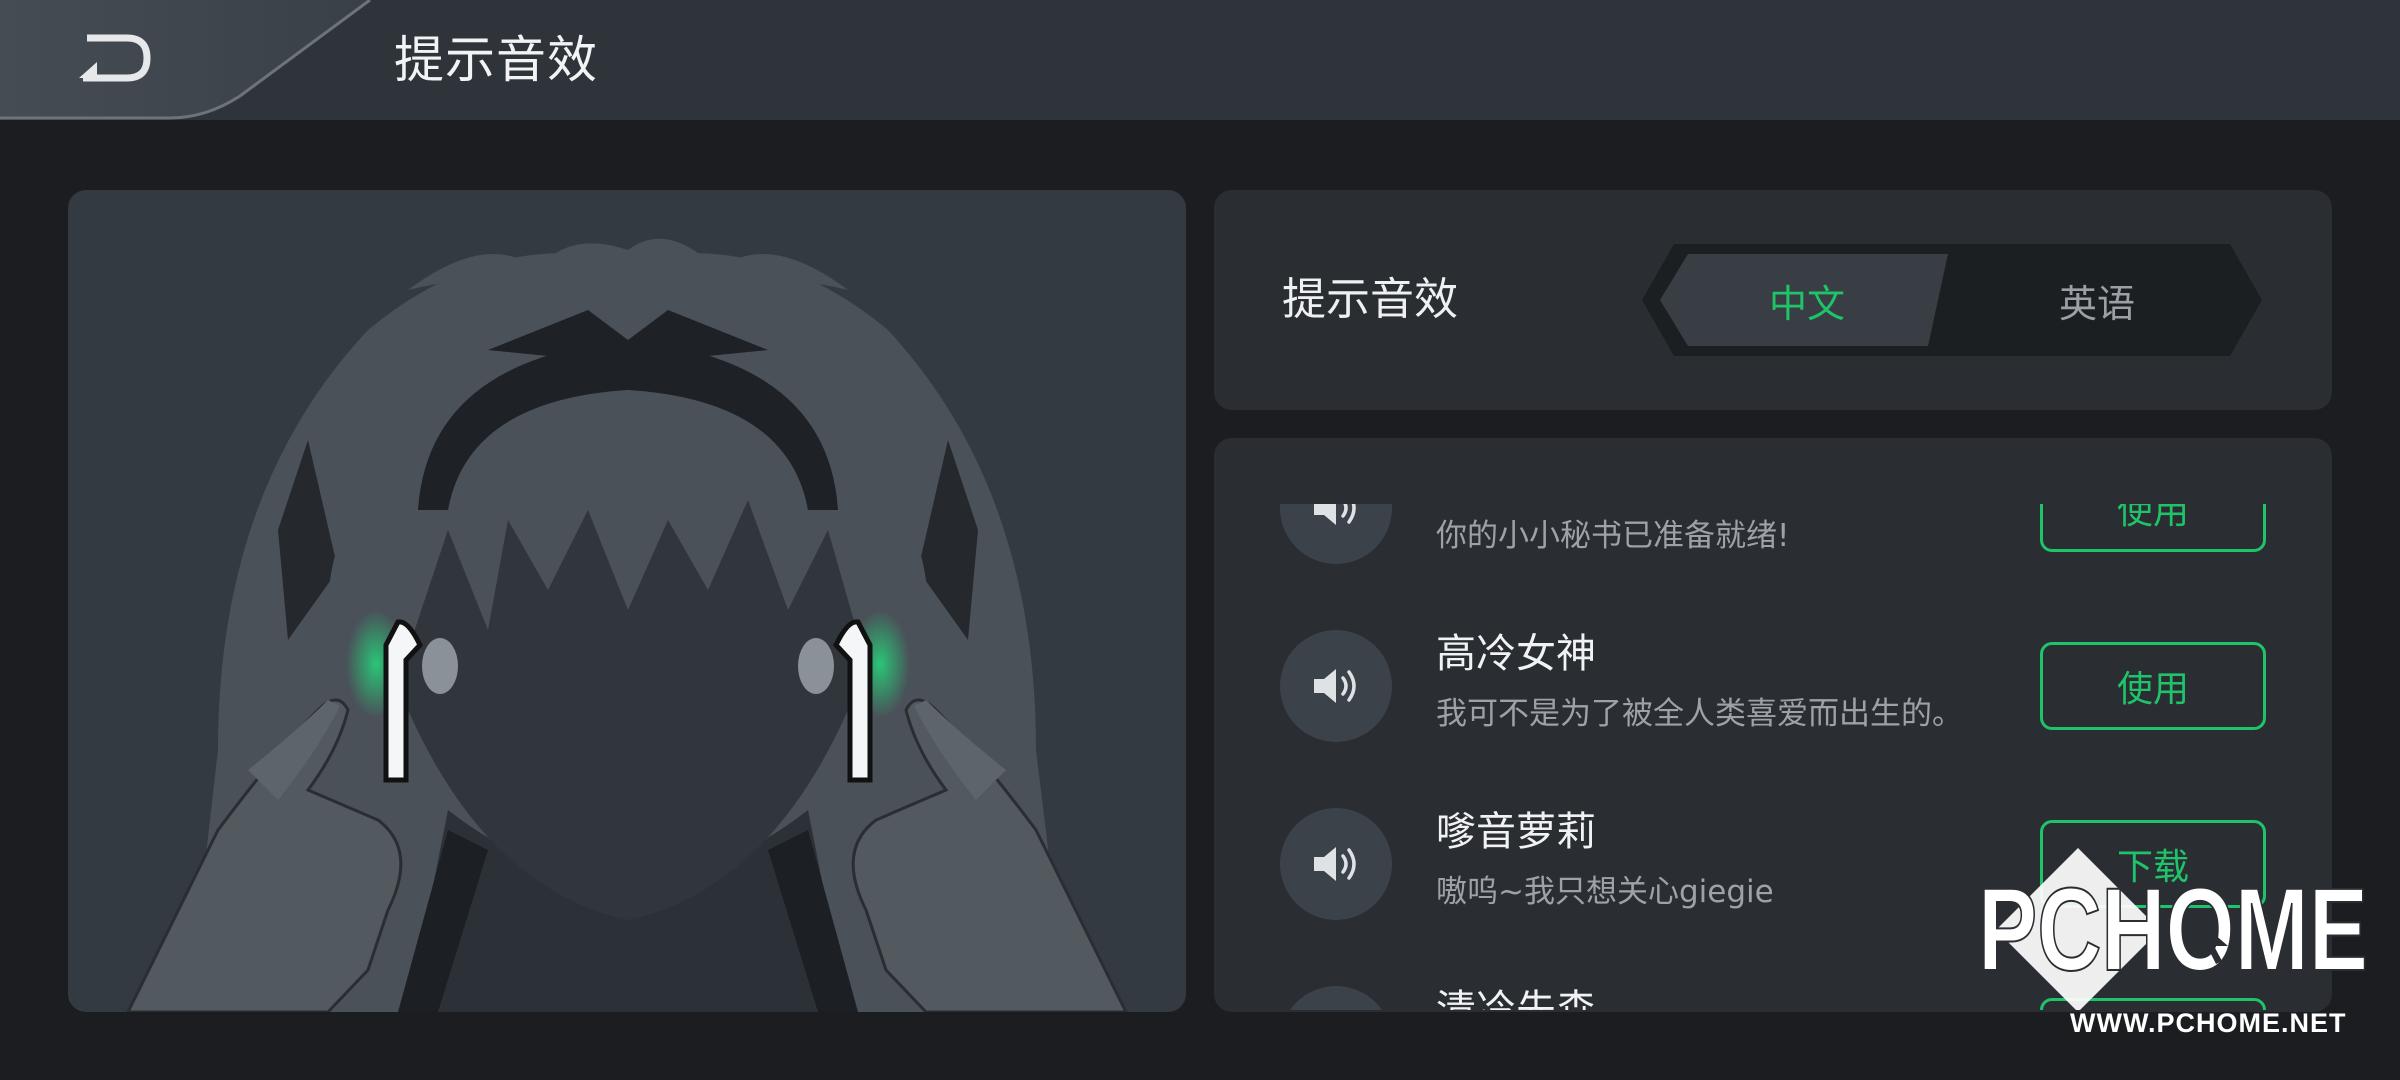  Describe the element at coordinates (1699, 714) in the screenshot. I see `voice-description: 我可不是为了被全人类喜爱而出生的。` at that location.